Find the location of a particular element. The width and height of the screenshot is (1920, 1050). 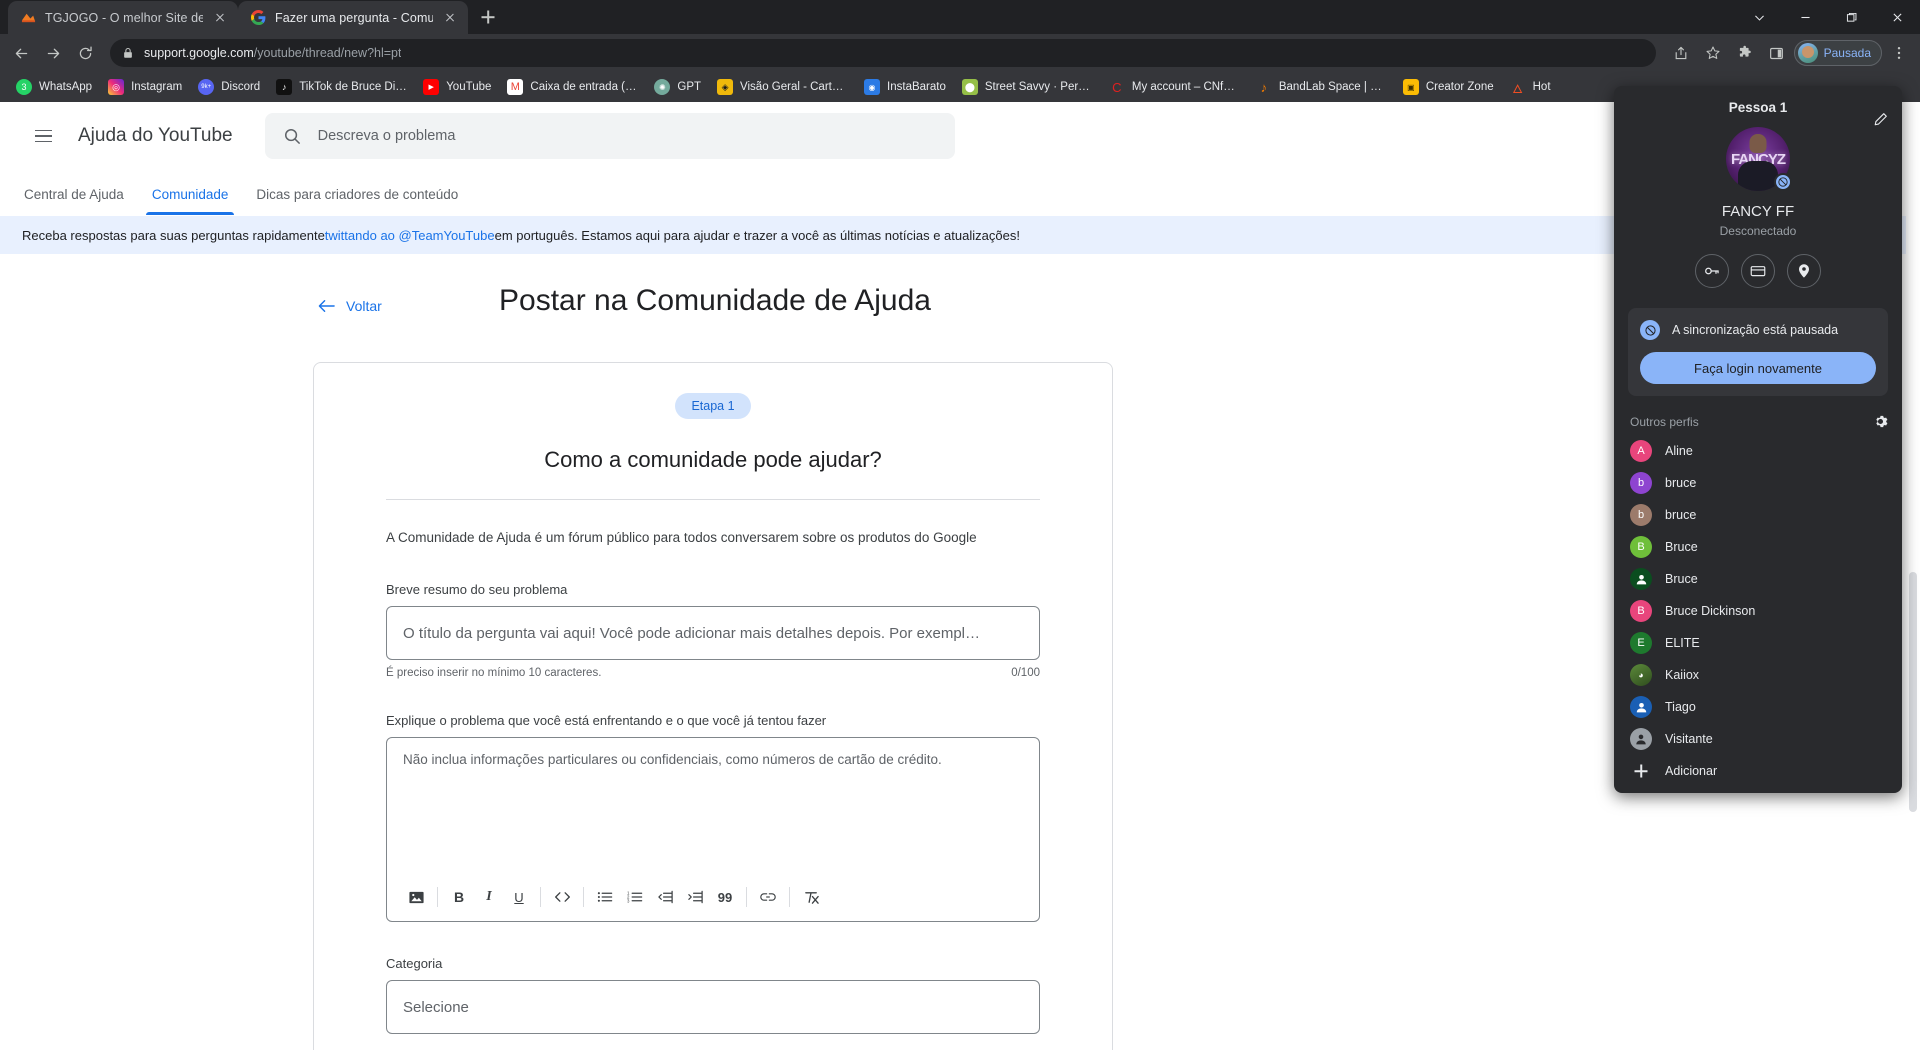

quote-icon: 99 is located at coordinates (725, 897).